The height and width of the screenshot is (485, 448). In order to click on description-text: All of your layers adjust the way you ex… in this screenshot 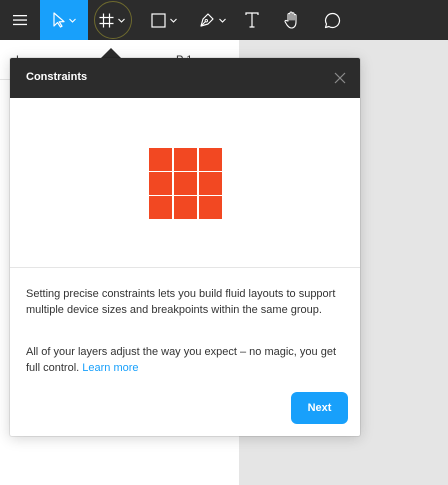, I will do `click(181, 360)`.